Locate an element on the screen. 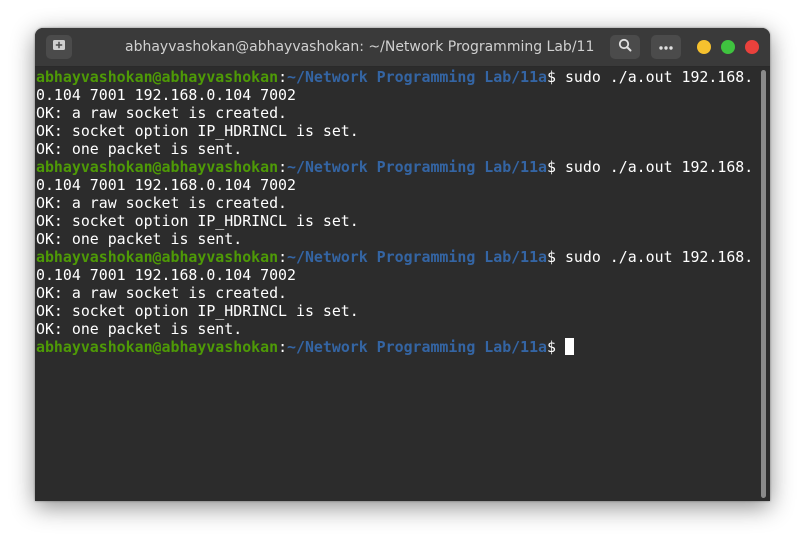 Image resolution: width=810 pixels, height=549 pixels. minimize-button is located at coordinates (704, 47).